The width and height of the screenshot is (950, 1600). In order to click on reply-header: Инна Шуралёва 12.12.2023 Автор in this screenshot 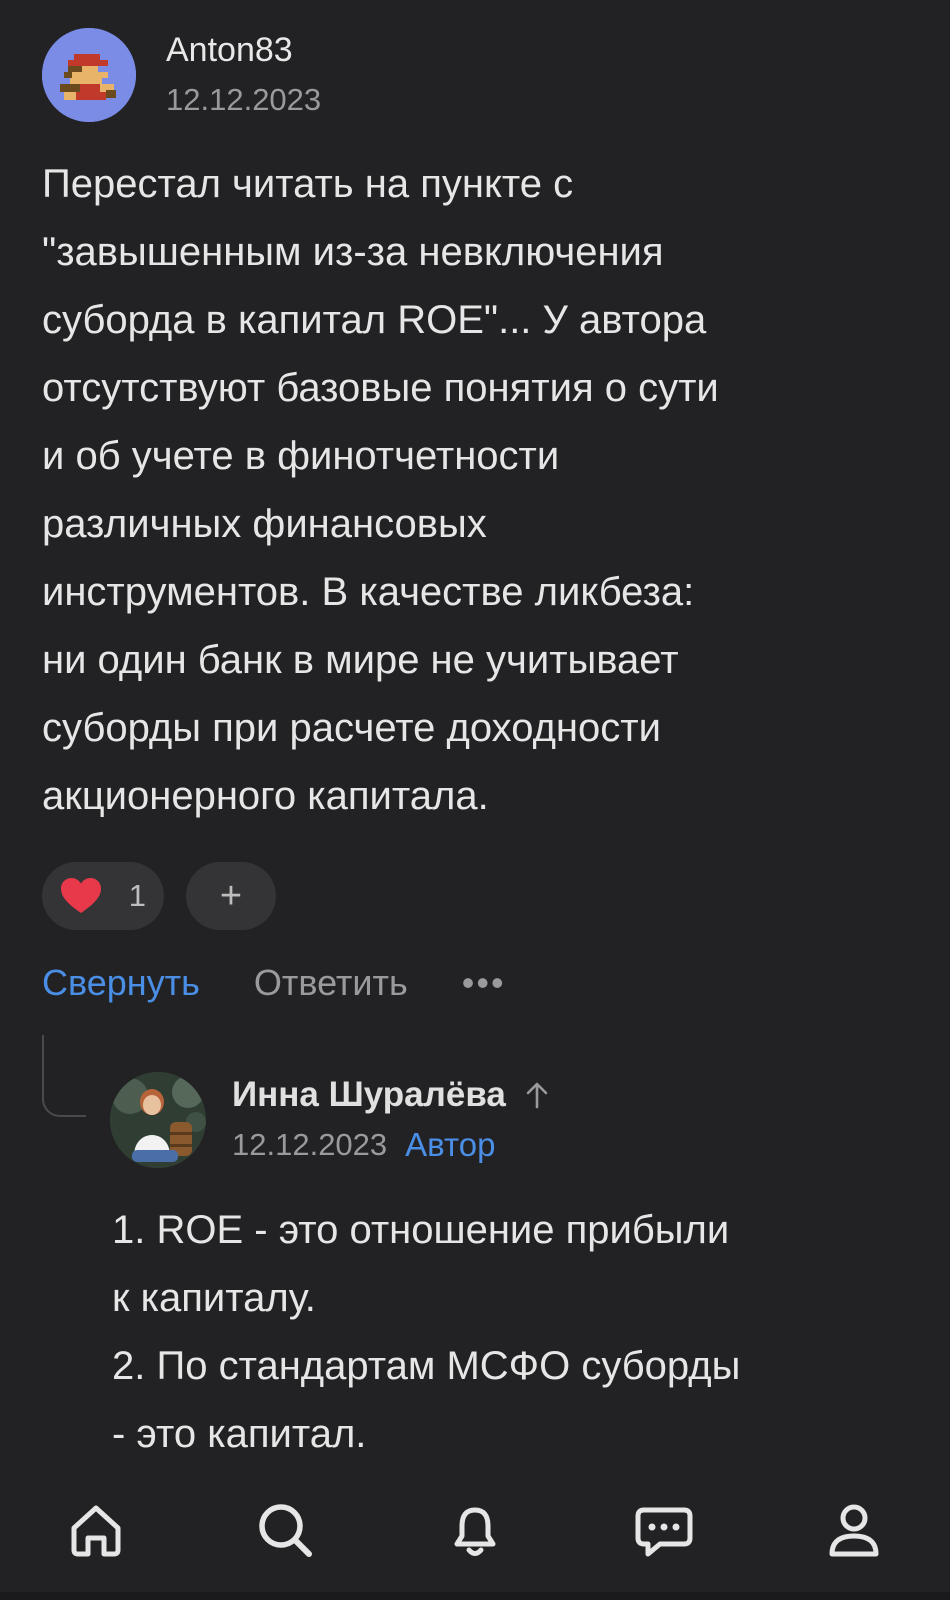, I will do `click(330, 1120)`.